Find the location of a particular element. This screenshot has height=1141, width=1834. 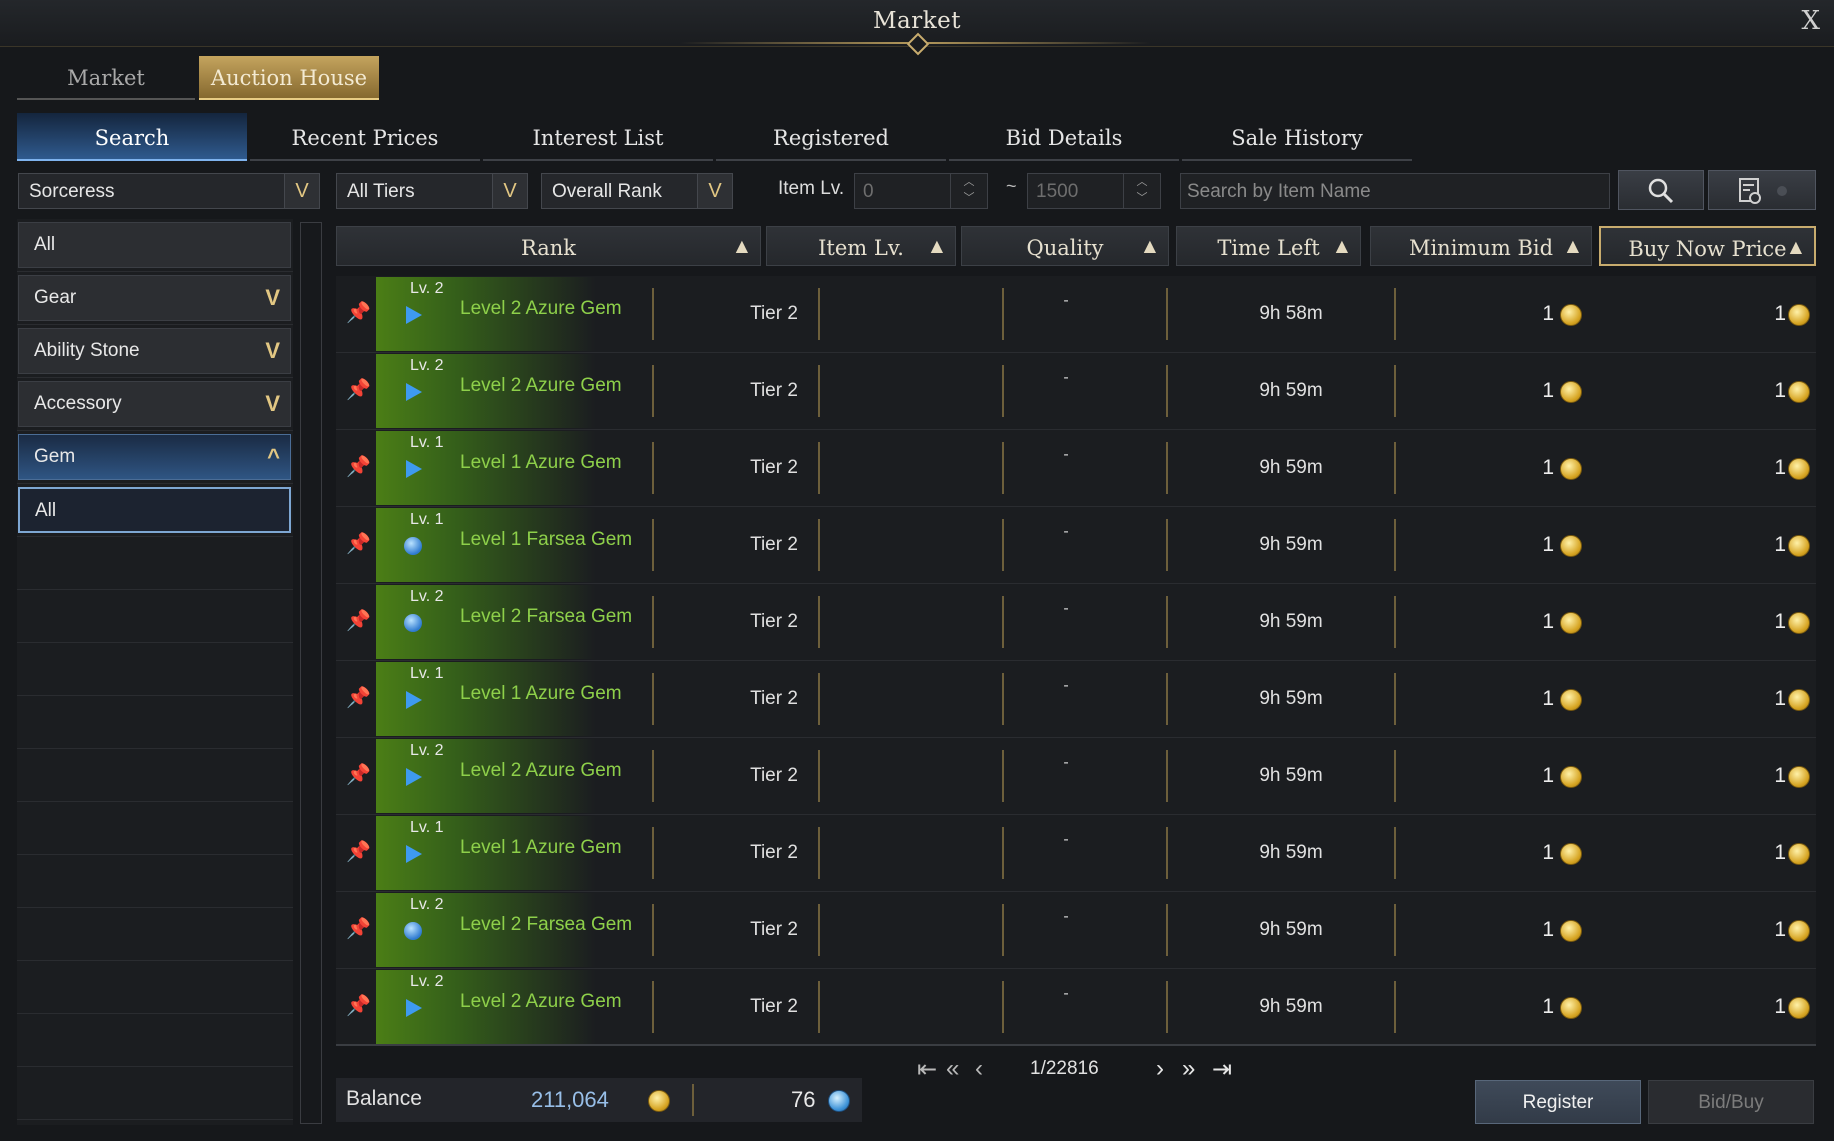

sidebar-item-accessory: Accessory V is located at coordinates (154, 404).